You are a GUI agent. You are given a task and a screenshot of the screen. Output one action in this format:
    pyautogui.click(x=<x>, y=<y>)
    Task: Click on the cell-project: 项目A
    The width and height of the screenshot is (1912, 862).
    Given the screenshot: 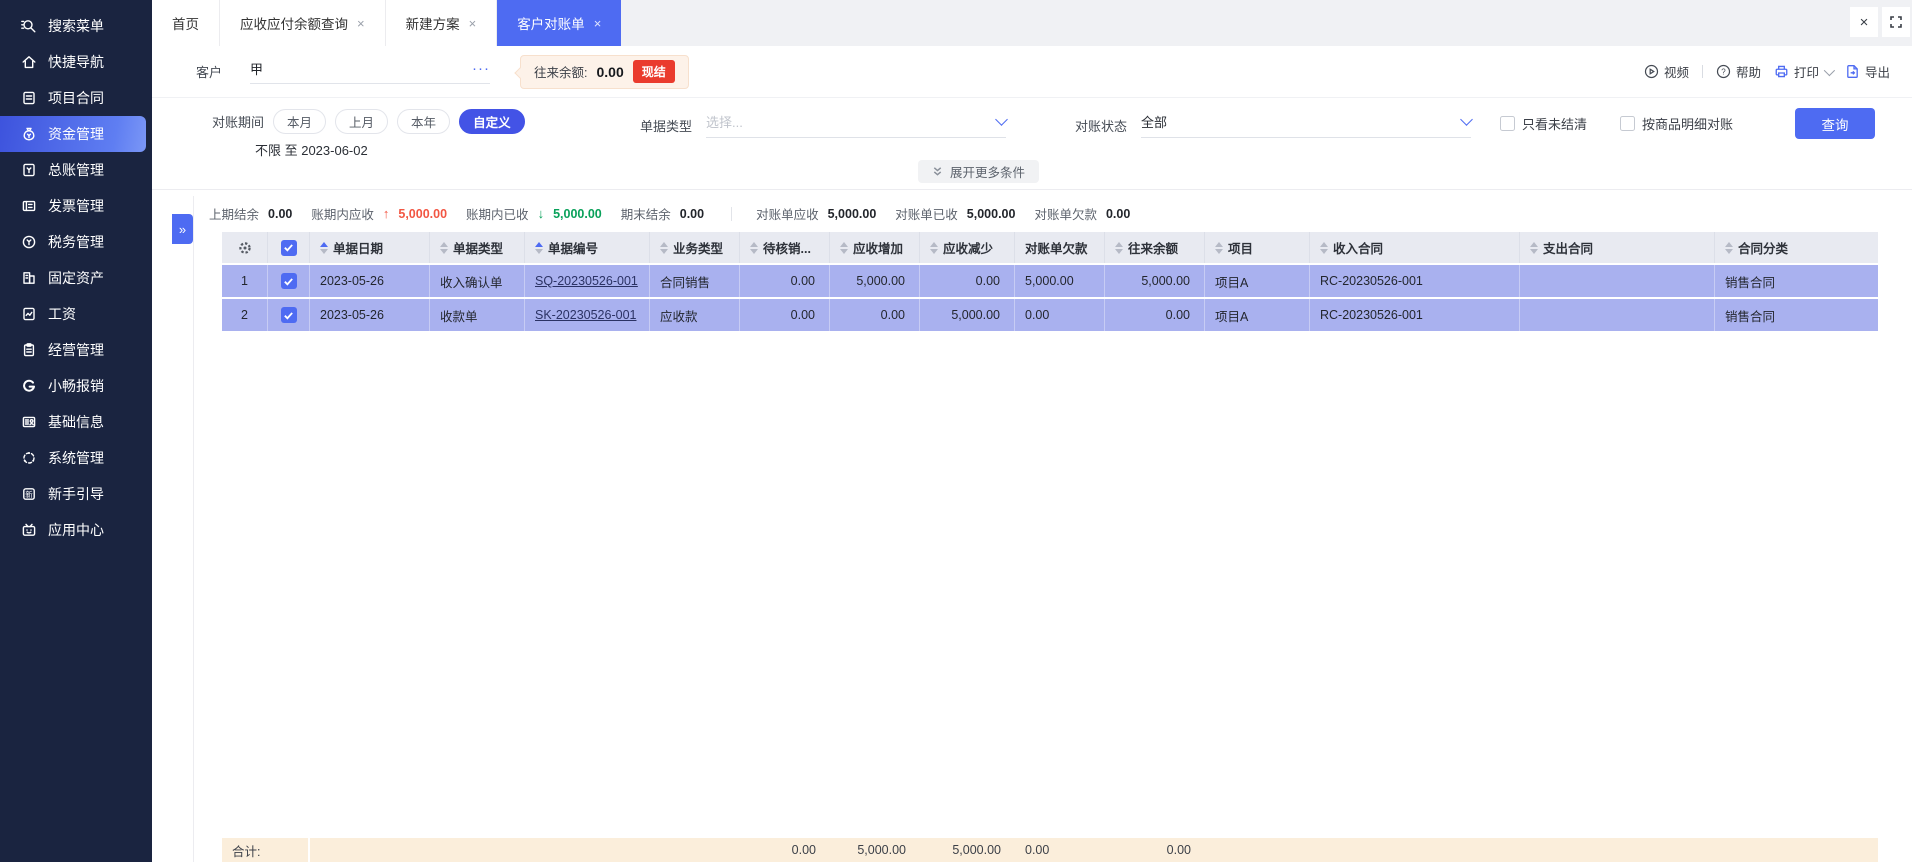 What is the action you would take?
    pyautogui.click(x=1257, y=281)
    